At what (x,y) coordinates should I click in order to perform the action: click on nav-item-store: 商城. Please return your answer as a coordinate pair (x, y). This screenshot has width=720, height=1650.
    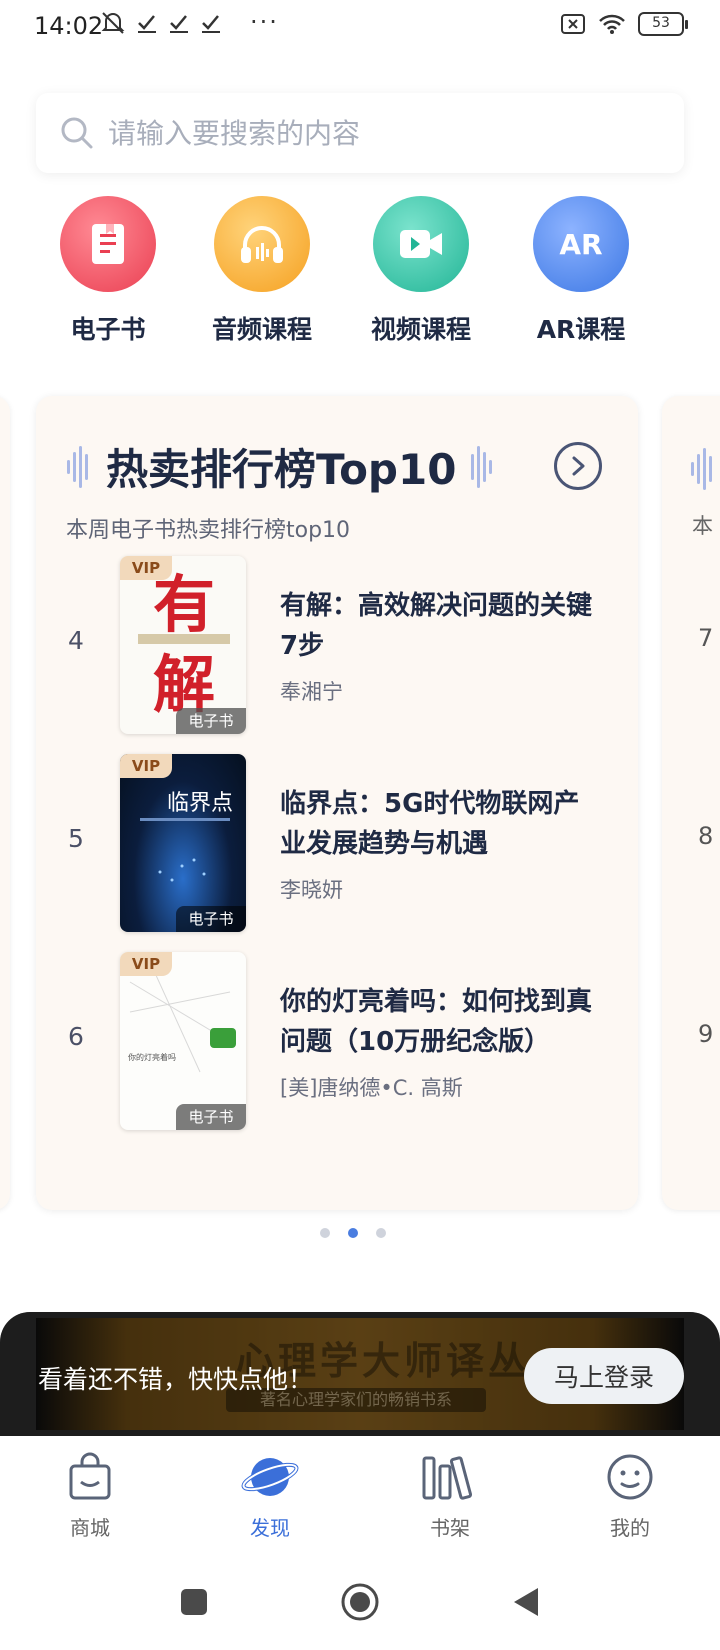
    Looking at the image, I should click on (90, 1496).